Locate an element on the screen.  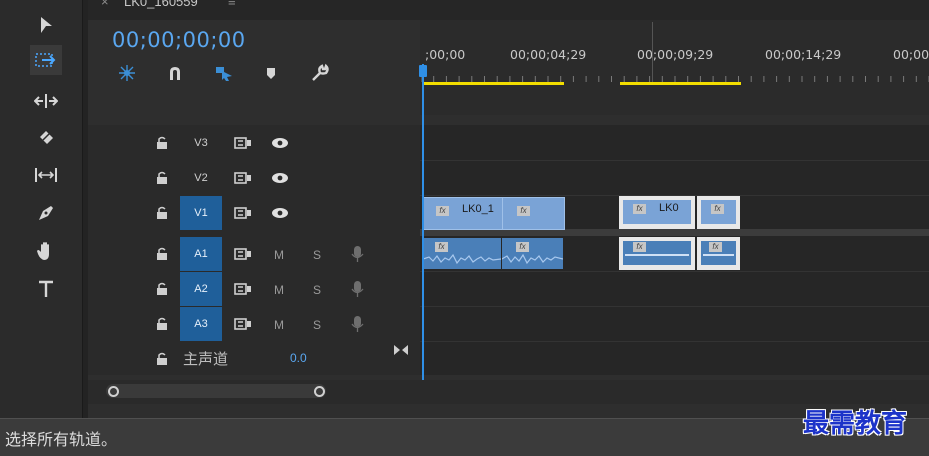
video-audio-separator is located at coordinates (674, 232).